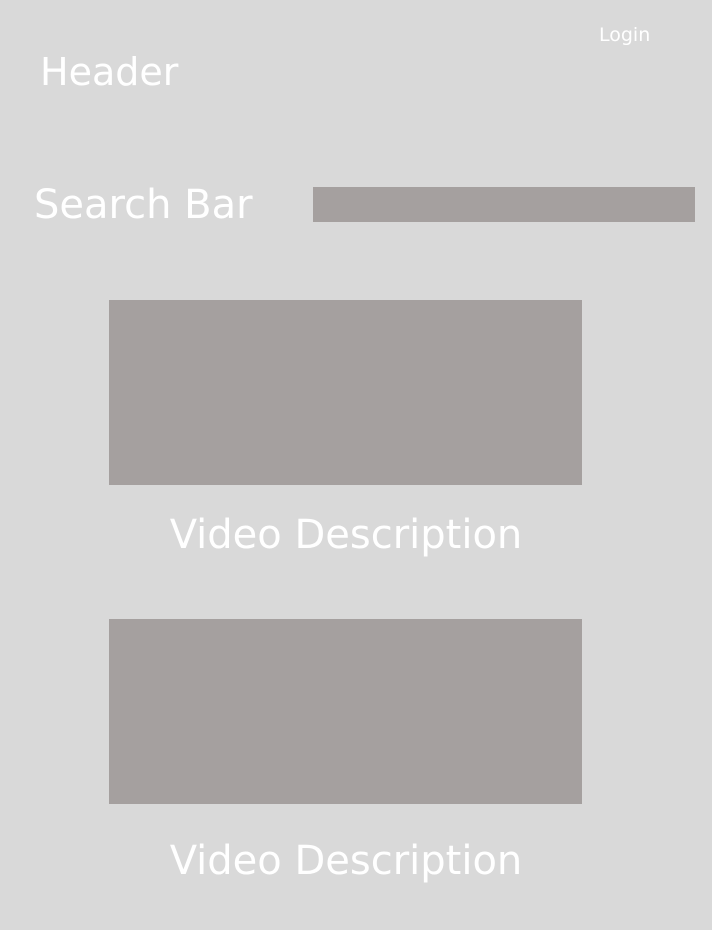 The width and height of the screenshot is (712, 930). What do you see at coordinates (624, 35) in the screenshot?
I see `login-link: Login` at bounding box center [624, 35].